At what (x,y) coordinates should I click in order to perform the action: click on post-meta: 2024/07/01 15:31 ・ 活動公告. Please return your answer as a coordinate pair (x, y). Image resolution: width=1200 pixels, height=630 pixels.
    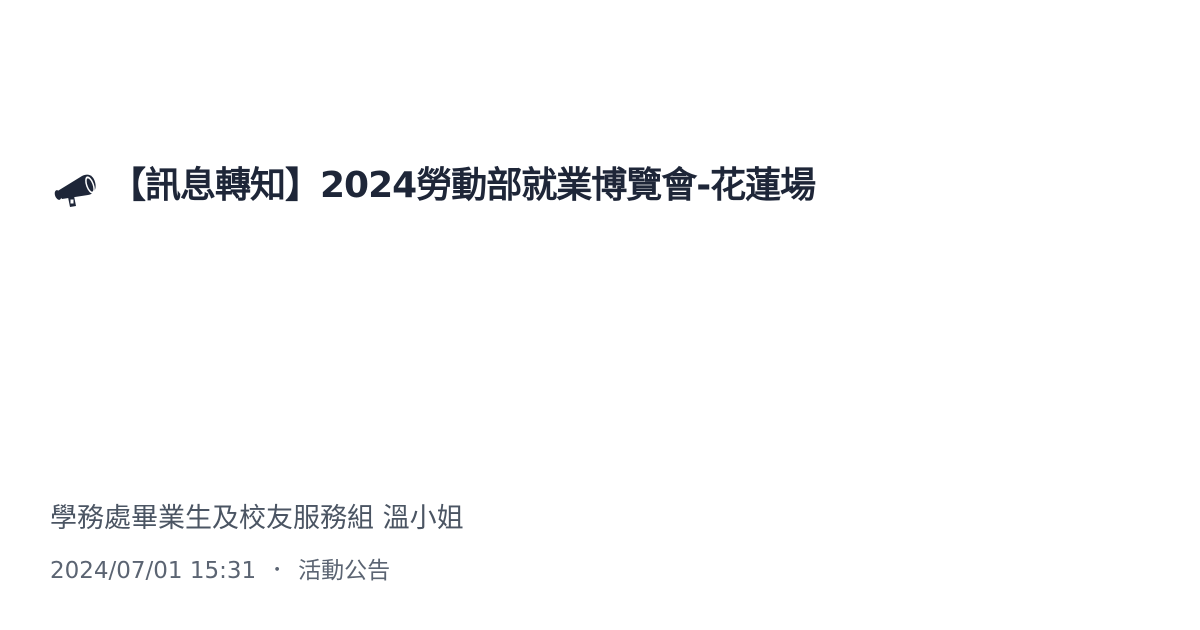
    Looking at the image, I should click on (220, 571).